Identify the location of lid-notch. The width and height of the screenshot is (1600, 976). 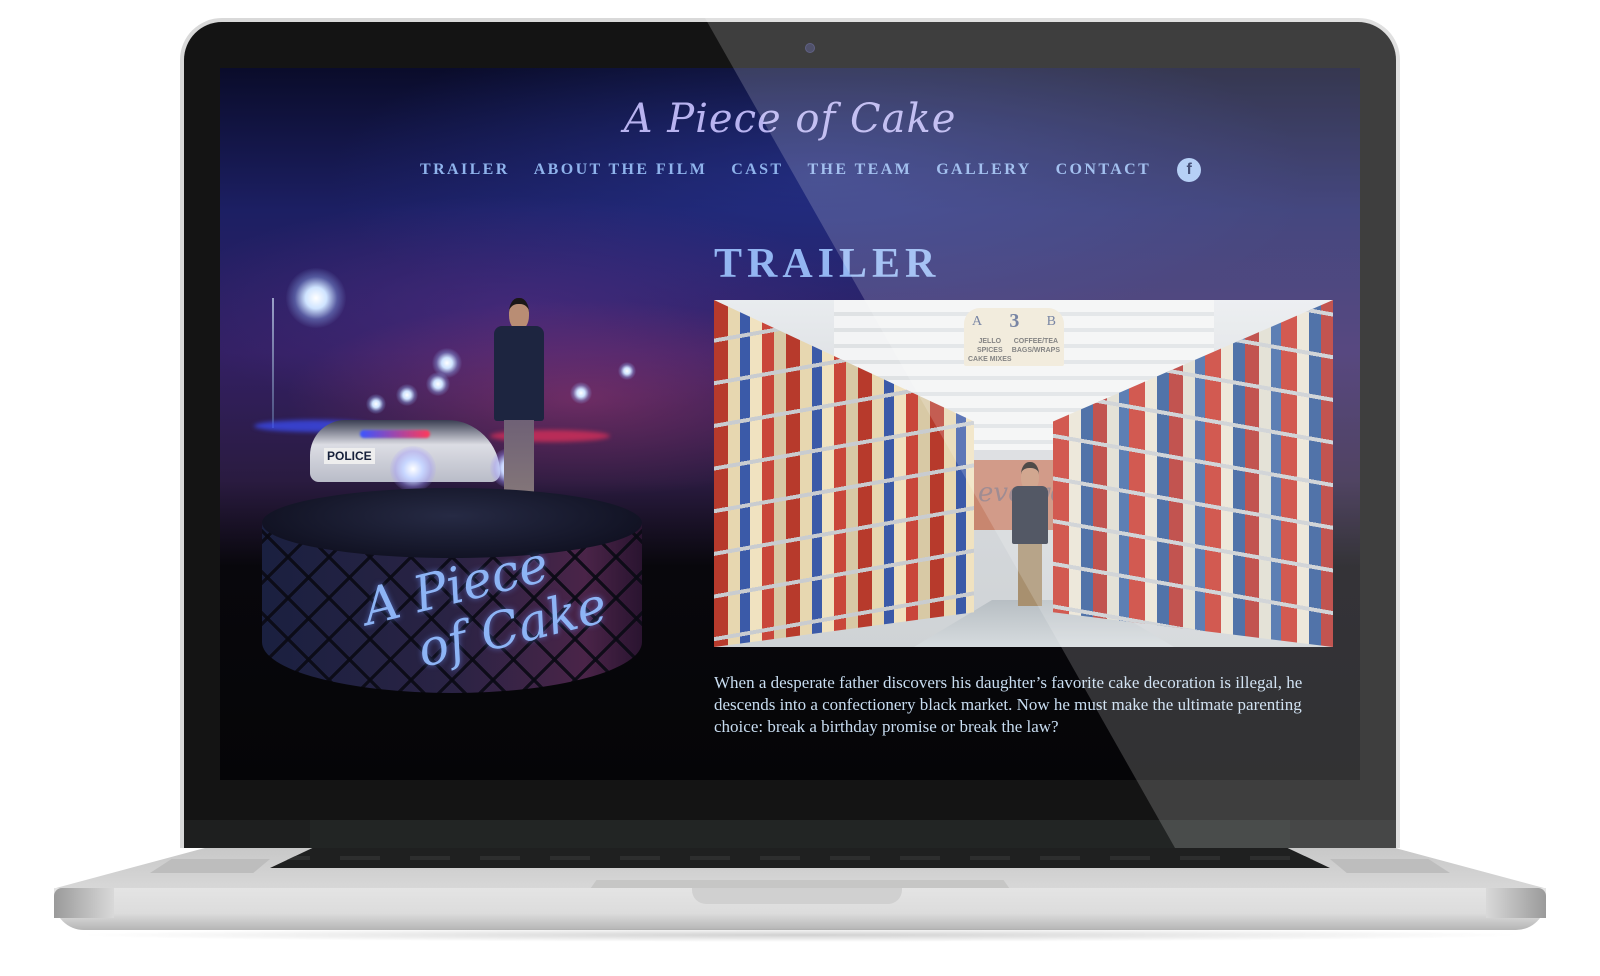
(797, 896).